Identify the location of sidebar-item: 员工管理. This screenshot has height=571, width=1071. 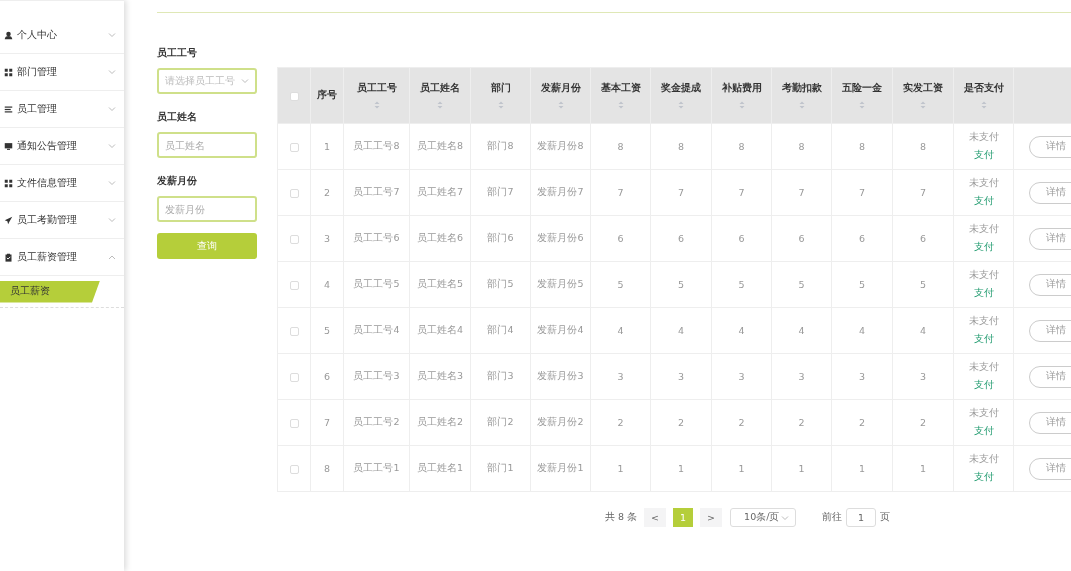
(62, 109).